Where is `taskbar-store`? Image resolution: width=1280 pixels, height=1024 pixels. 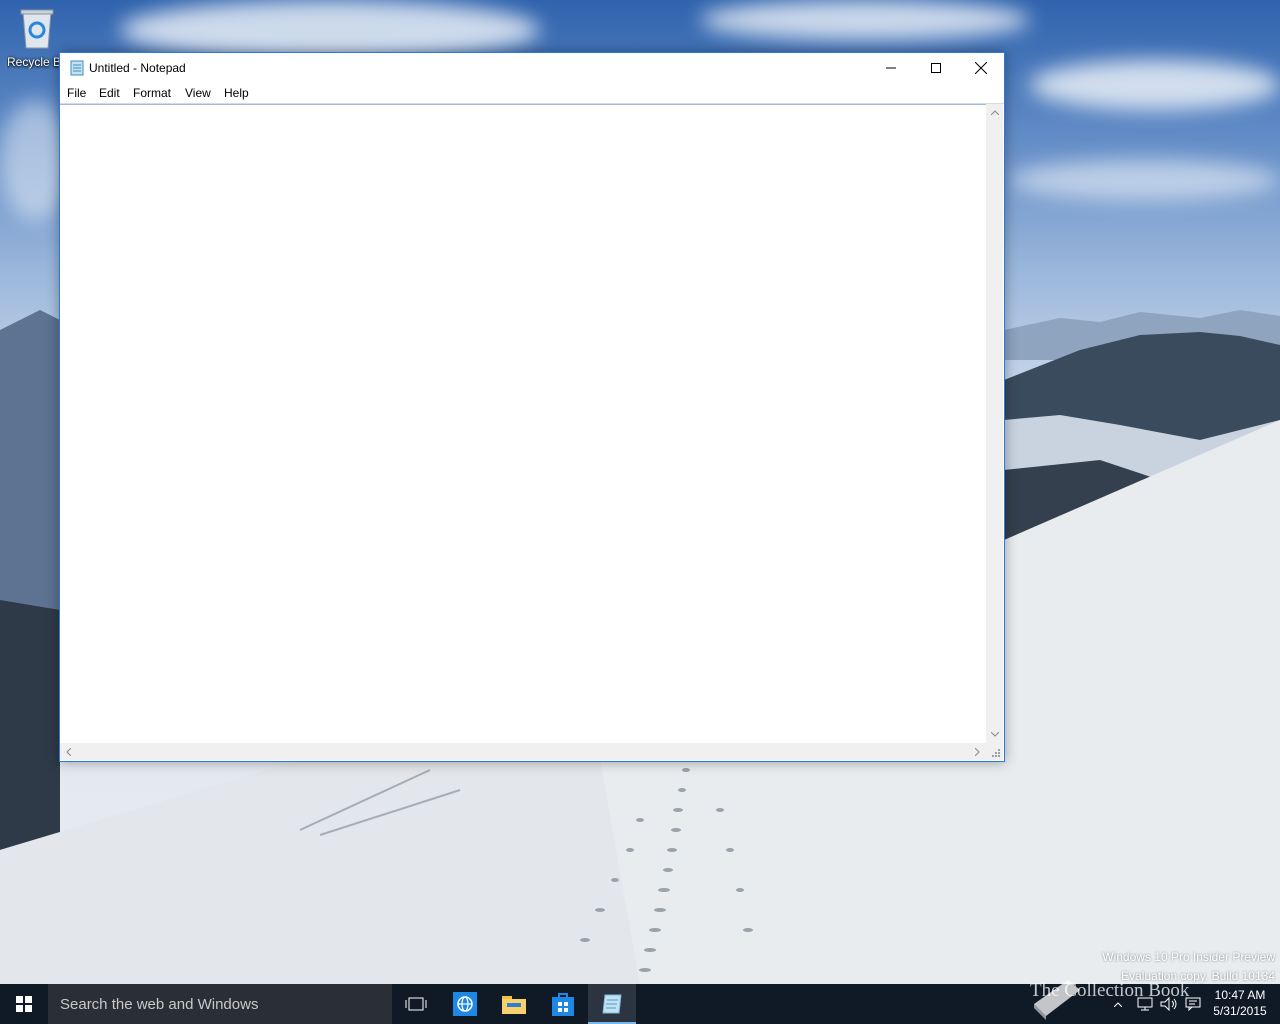 taskbar-store is located at coordinates (563, 1004).